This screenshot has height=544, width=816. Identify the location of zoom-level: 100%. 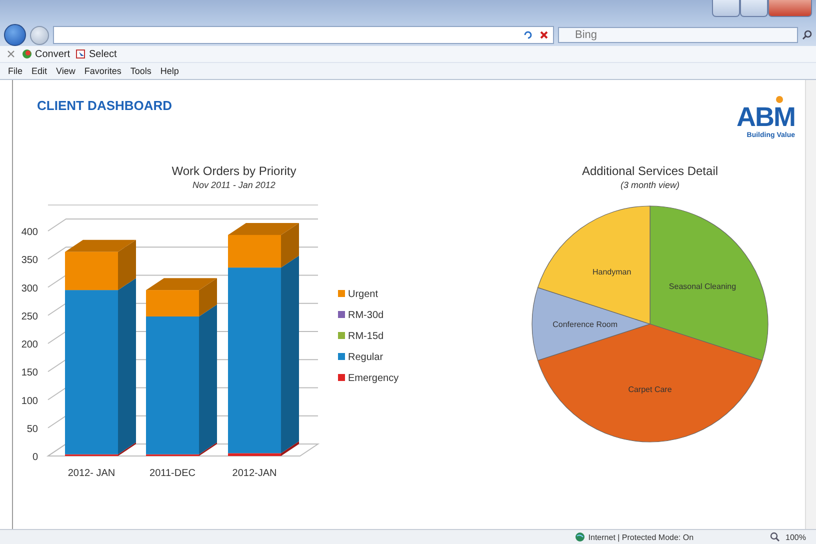
(796, 537).